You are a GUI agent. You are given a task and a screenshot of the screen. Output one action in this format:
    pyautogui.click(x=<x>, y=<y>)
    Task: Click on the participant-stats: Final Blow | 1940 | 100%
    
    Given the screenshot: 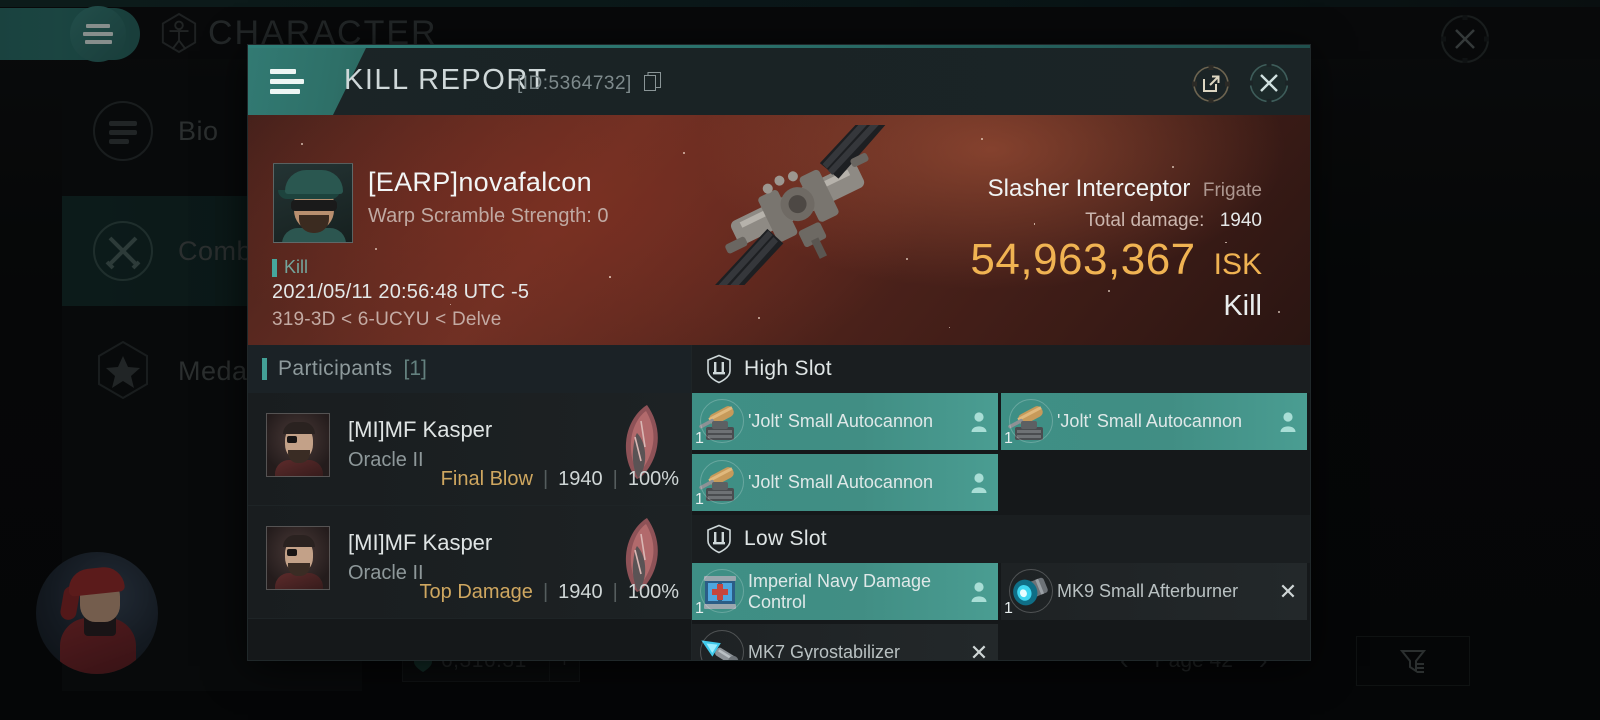 What is the action you would take?
    pyautogui.click(x=560, y=479)
    